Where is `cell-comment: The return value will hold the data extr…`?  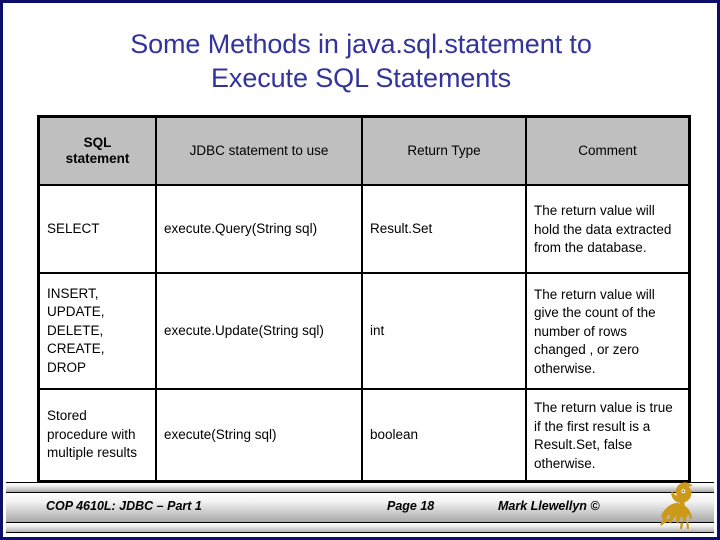
cell-comment: The return value will hold the data extr… is located at coordinates (607, 229).